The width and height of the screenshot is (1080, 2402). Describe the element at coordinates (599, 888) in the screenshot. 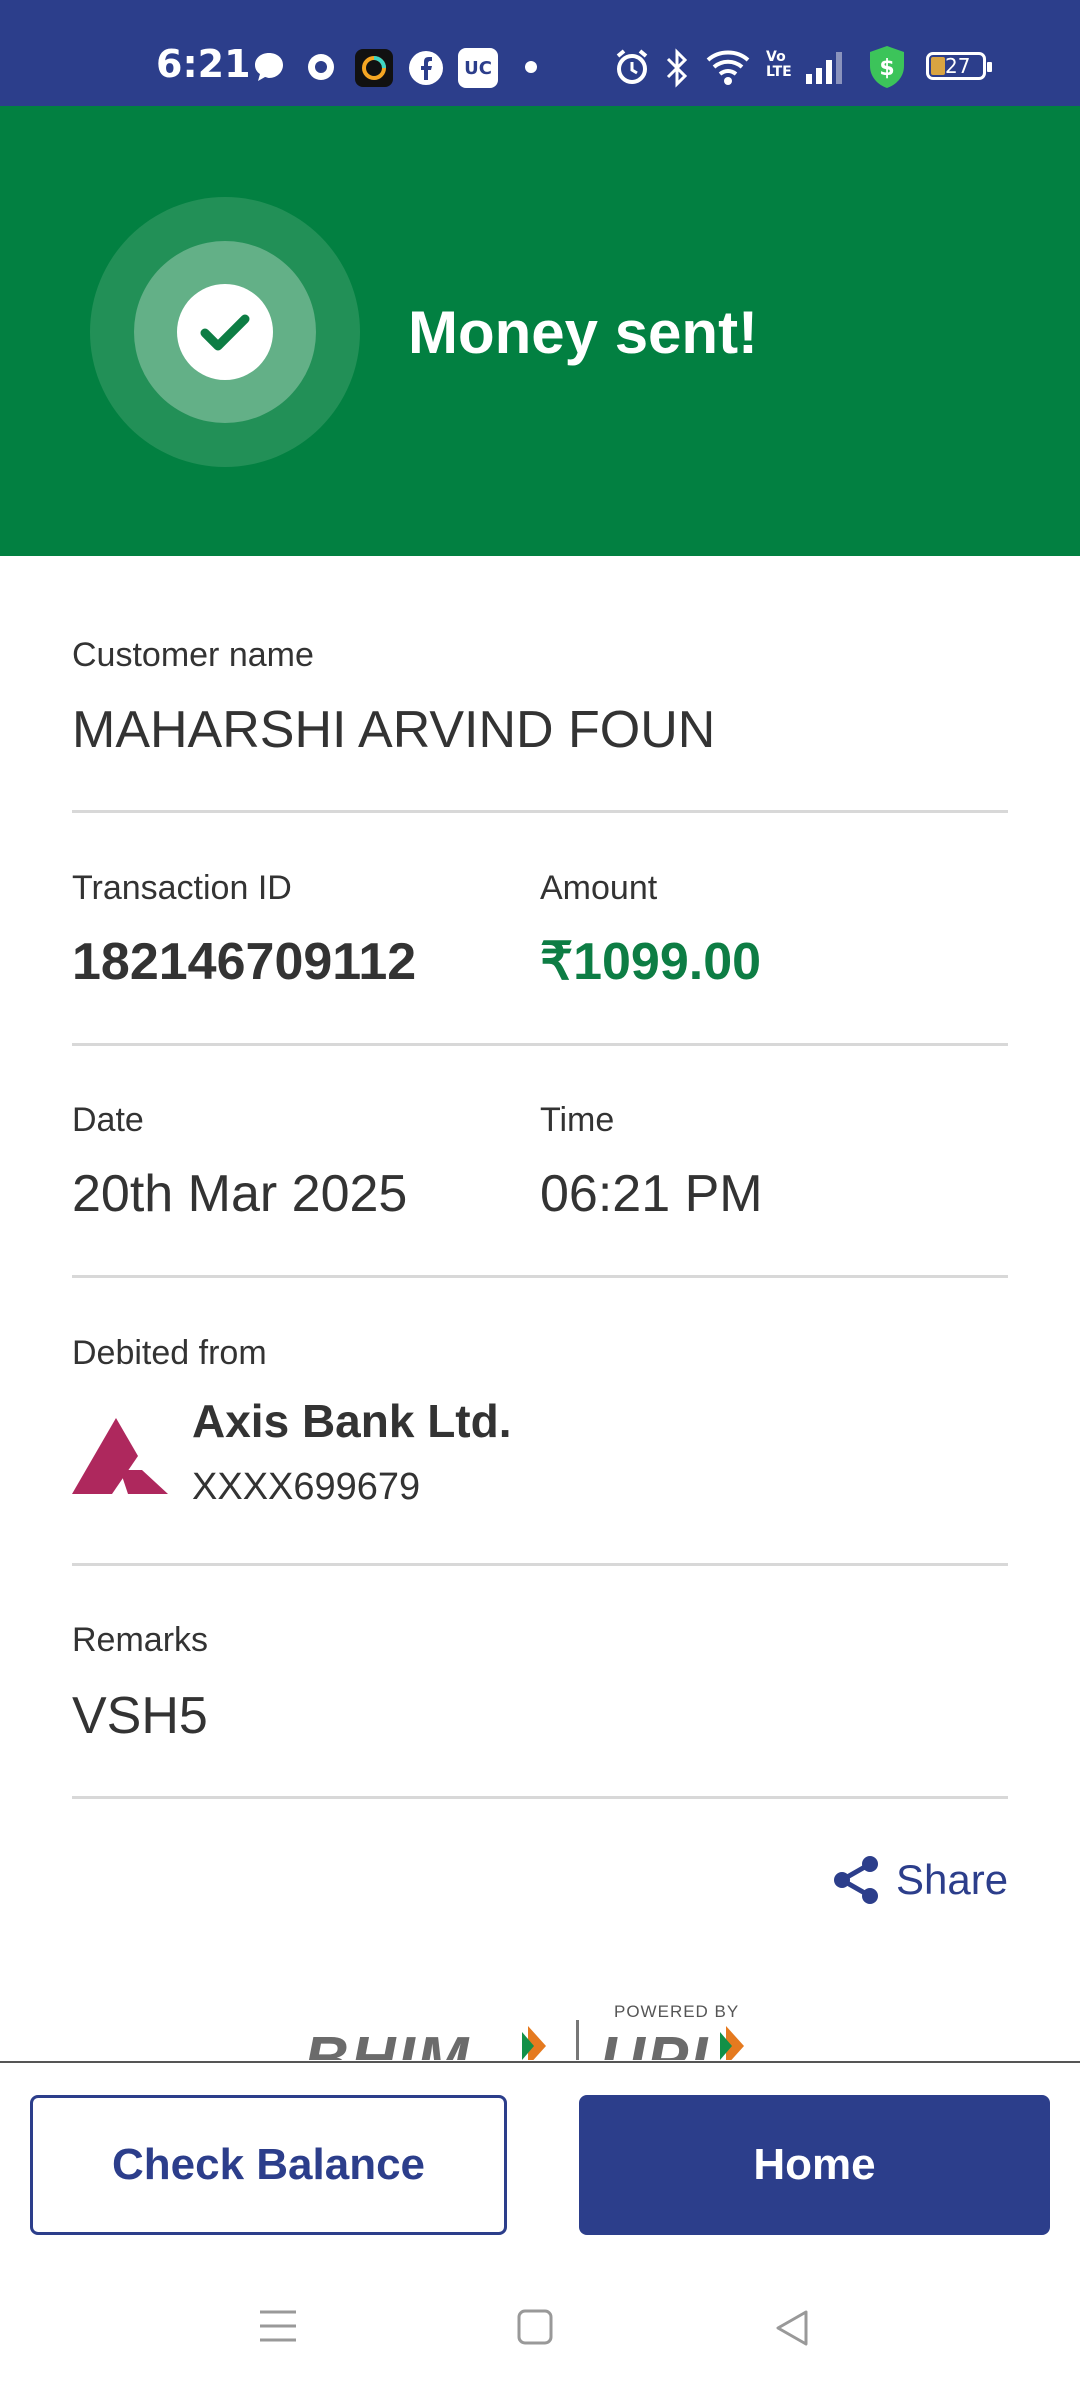

I see `amount-label: Amount` at that location.